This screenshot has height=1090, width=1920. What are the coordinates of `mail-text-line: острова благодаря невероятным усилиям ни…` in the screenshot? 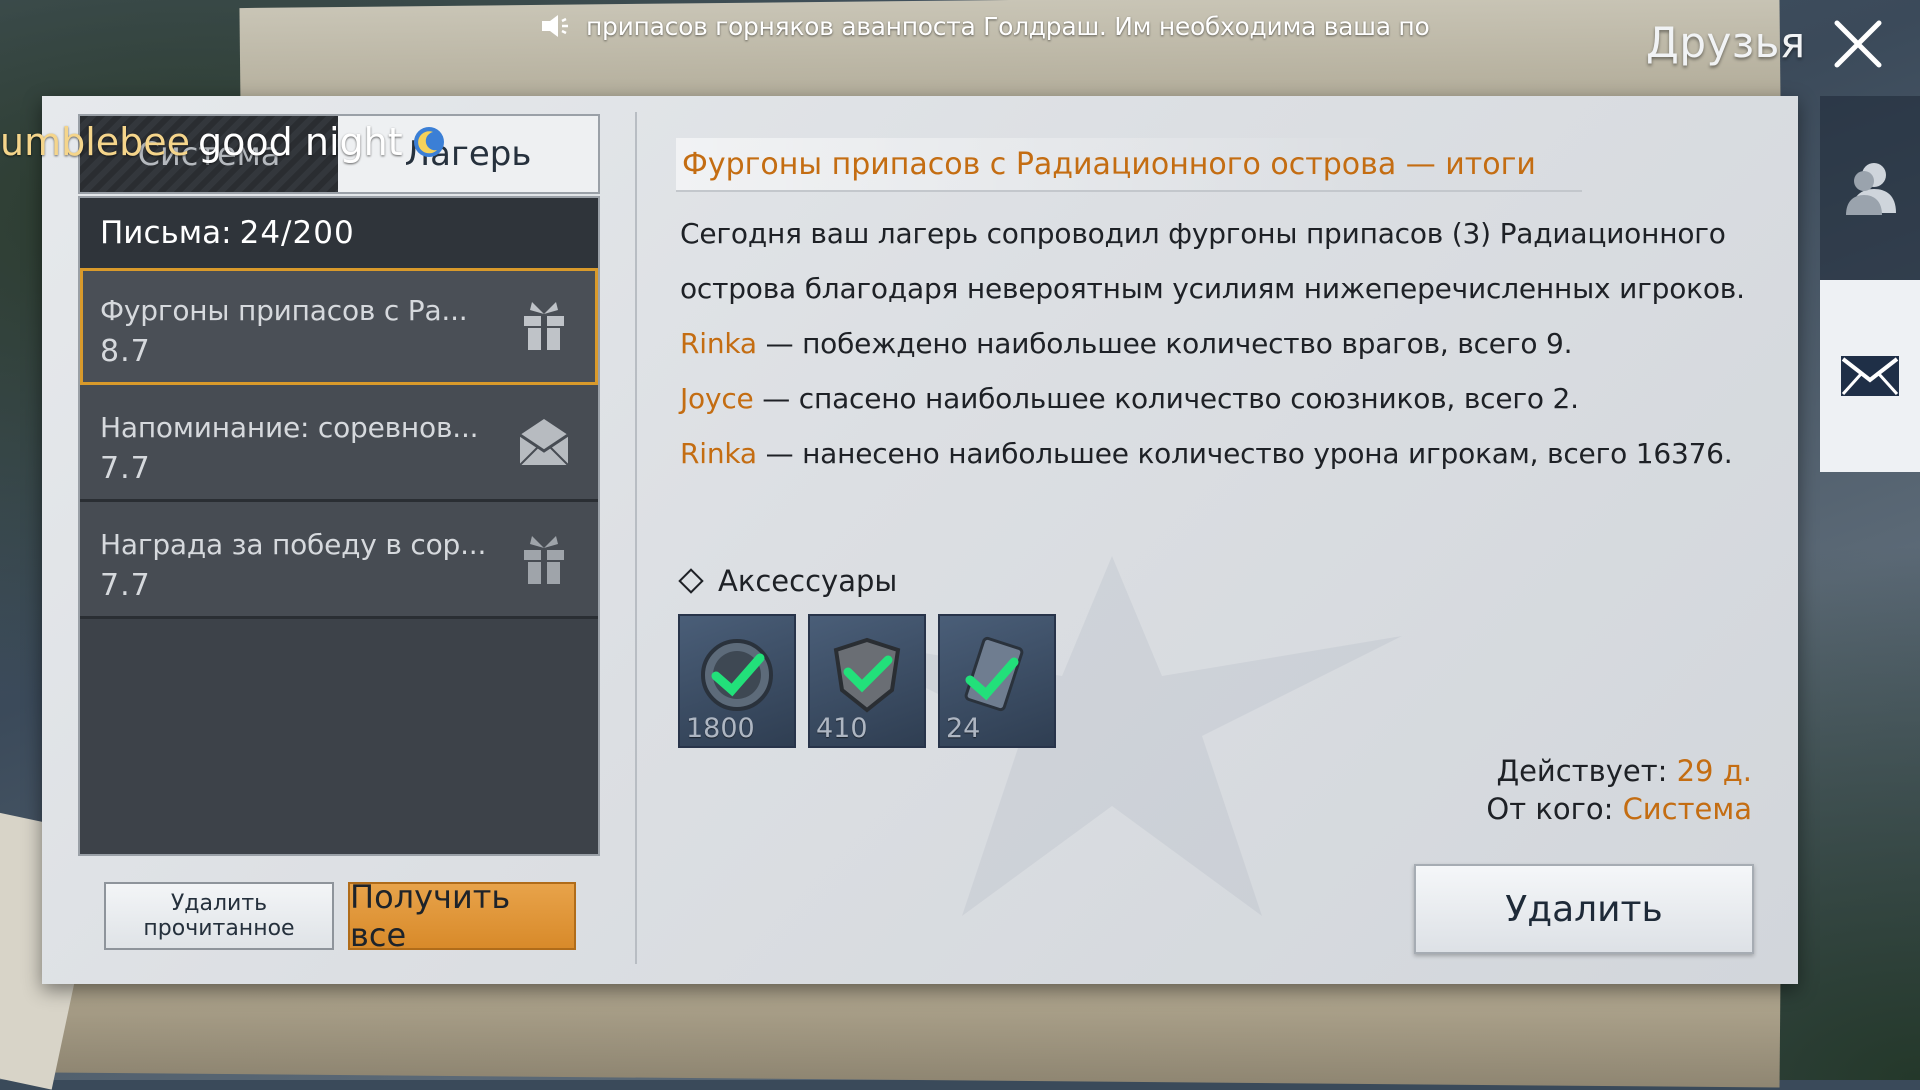 It's located at (1212, 288).